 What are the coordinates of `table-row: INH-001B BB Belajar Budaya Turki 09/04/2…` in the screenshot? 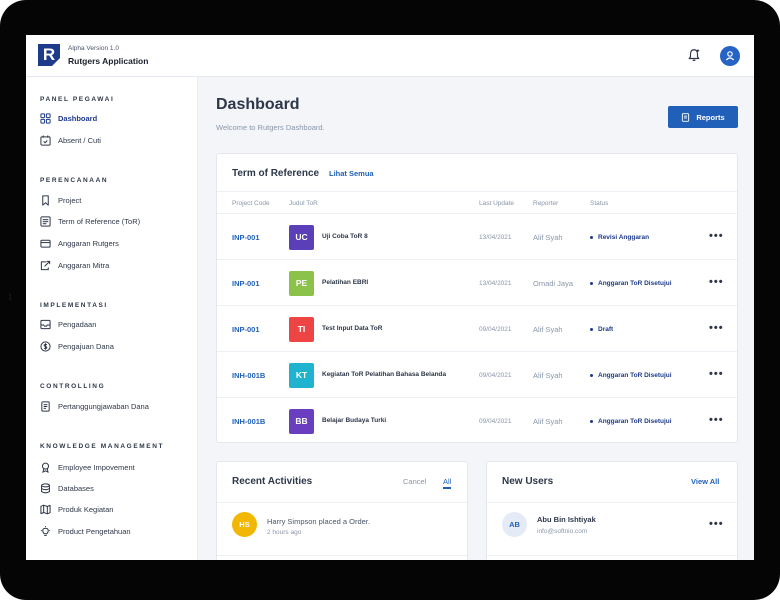 It's located at (477, 421).